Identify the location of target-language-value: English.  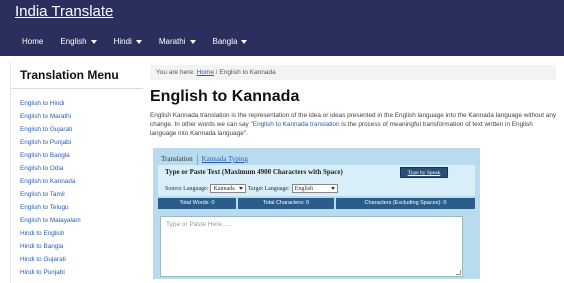
(304, 188).